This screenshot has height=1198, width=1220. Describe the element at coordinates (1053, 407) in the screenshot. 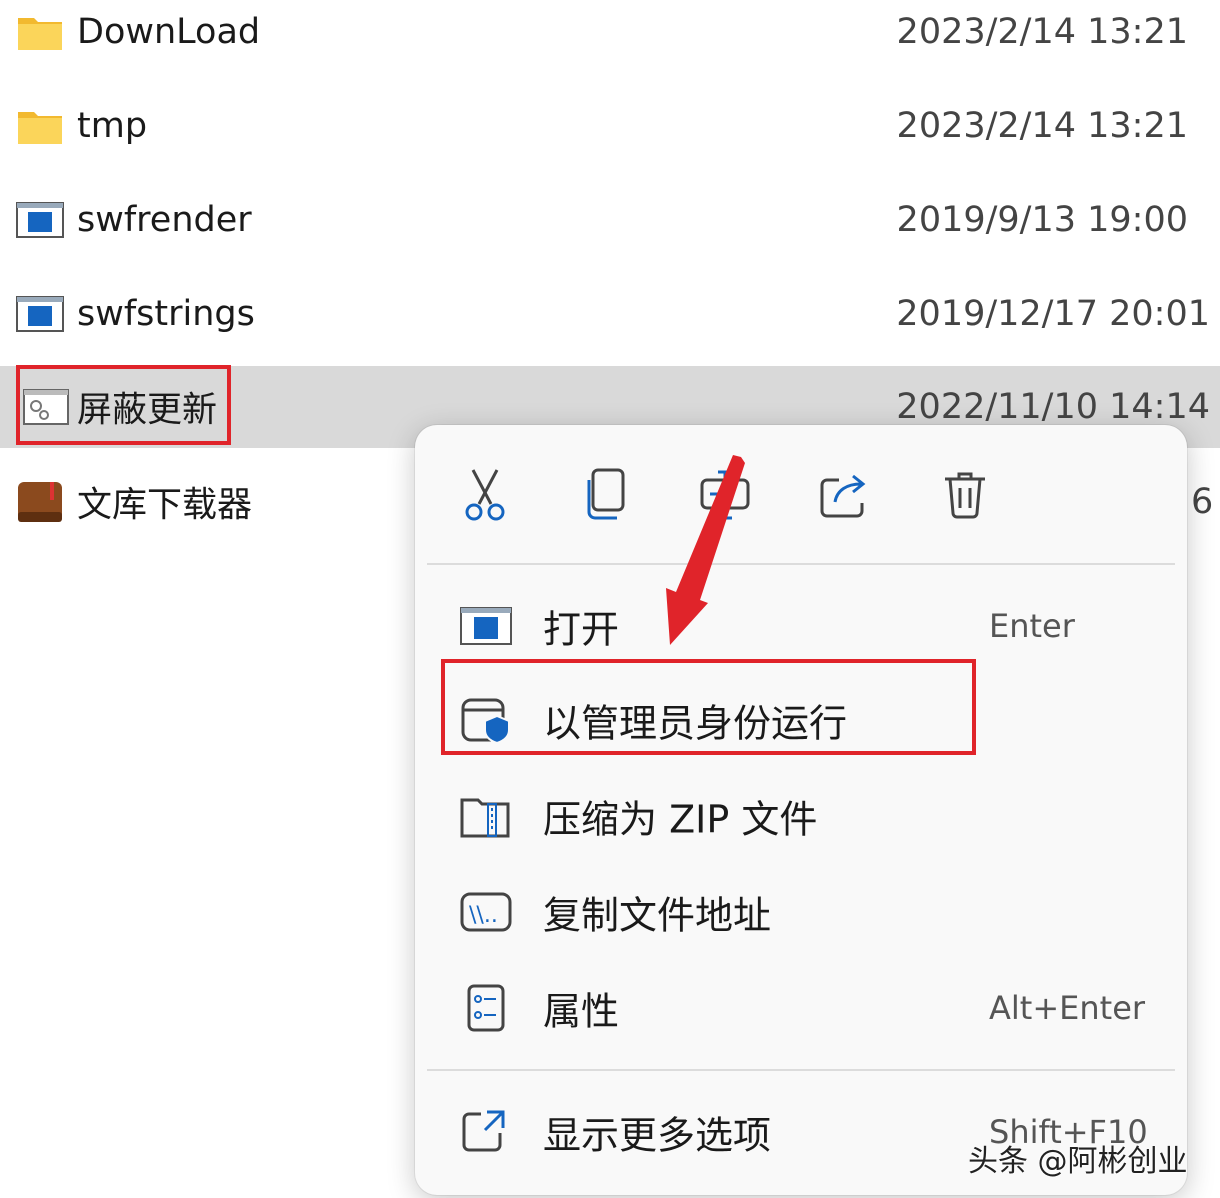

I see `file-date: 2022/11/10 14:14` at that location.